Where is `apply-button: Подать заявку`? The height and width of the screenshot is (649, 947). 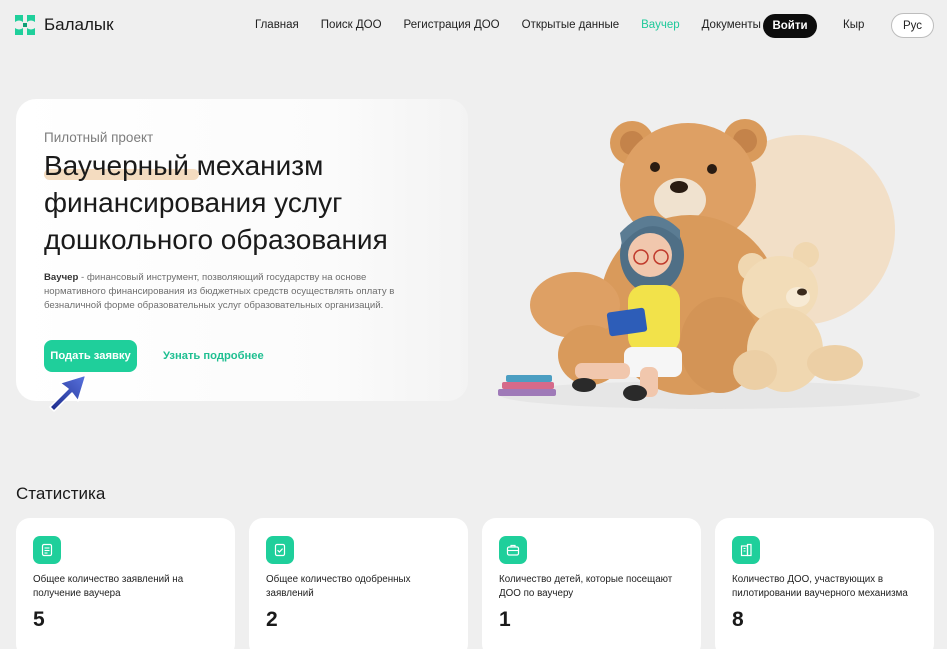
apply-button: Подать заявку is located at coordinates (90, 356).